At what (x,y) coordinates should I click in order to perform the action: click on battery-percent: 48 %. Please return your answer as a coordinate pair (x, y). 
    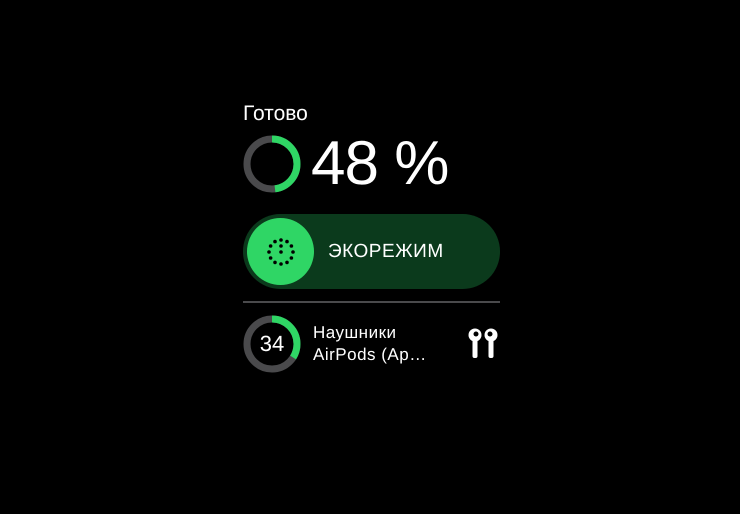
    Looking at the image, I should click on (379, 164).